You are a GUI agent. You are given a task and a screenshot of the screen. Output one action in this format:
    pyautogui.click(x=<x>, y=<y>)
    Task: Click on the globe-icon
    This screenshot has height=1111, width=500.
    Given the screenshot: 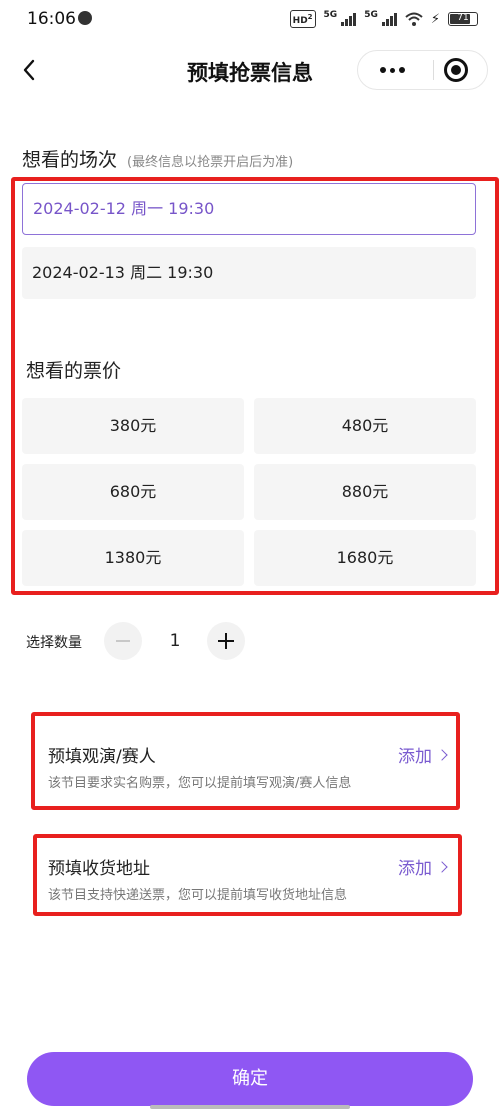 What is the action you would take?
    pyautogui.click(x=85, y=18)
    